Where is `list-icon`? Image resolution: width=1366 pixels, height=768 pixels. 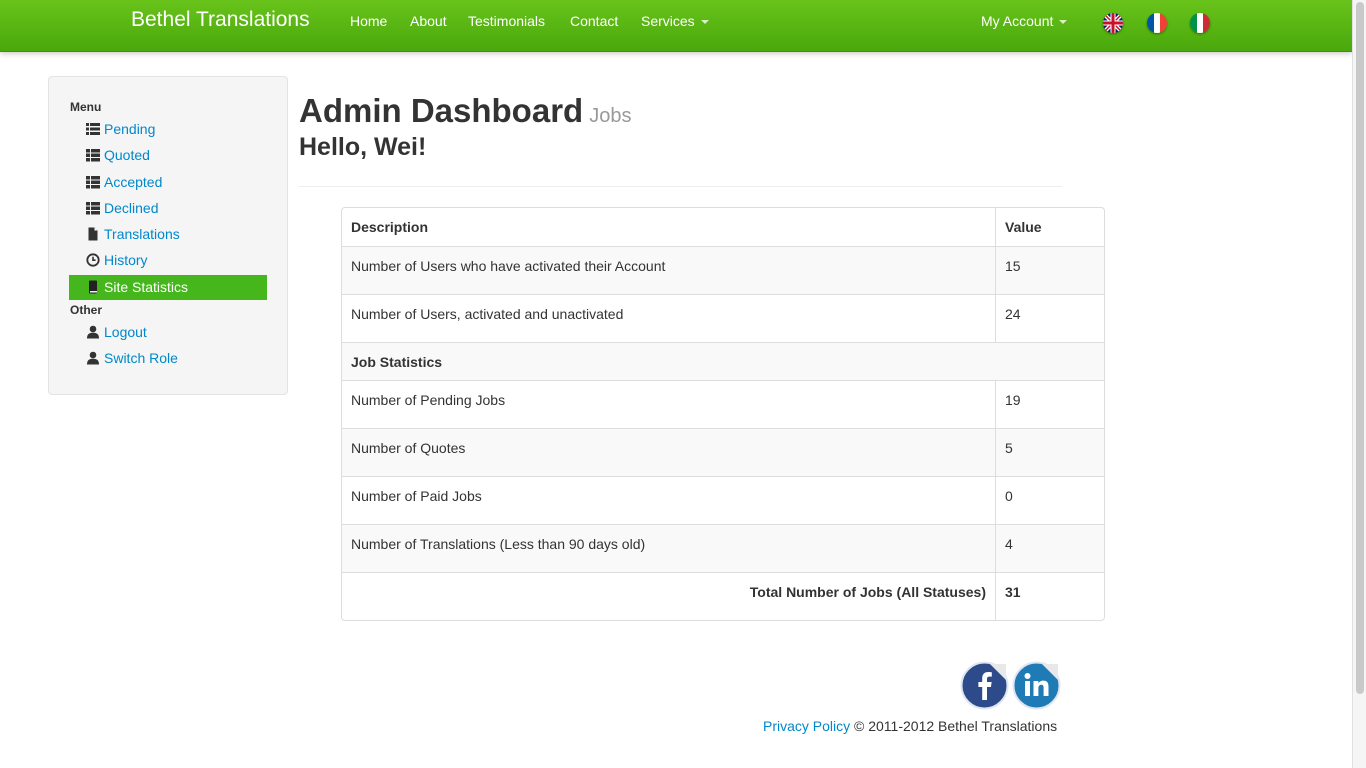 list-icon is located at coordinates (93, 129).